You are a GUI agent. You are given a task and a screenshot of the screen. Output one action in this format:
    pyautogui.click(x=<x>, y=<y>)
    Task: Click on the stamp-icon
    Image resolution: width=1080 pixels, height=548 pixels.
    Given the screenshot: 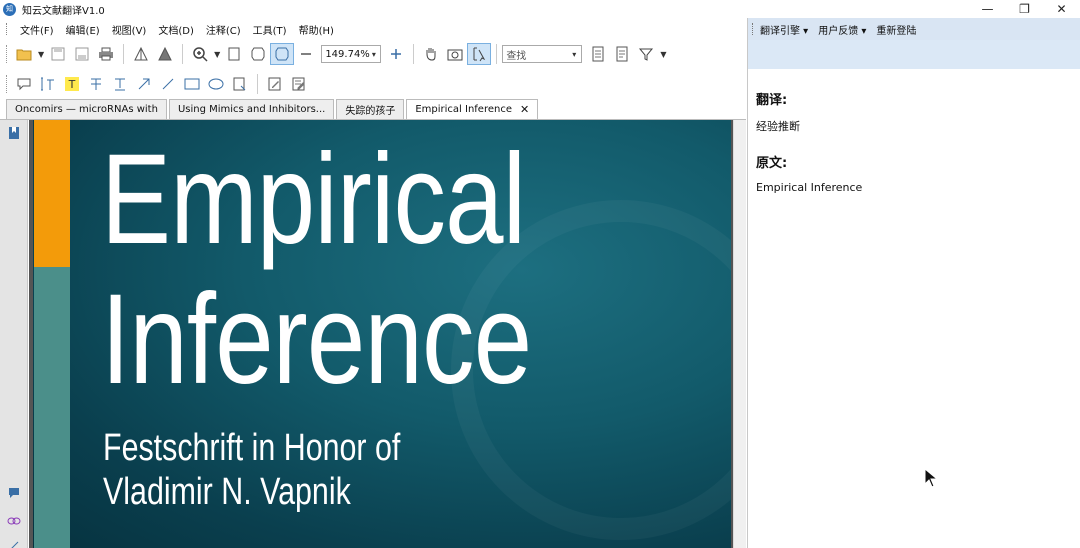 What is the action you would take?
    pyautogui.click(x=240, y=84)
    